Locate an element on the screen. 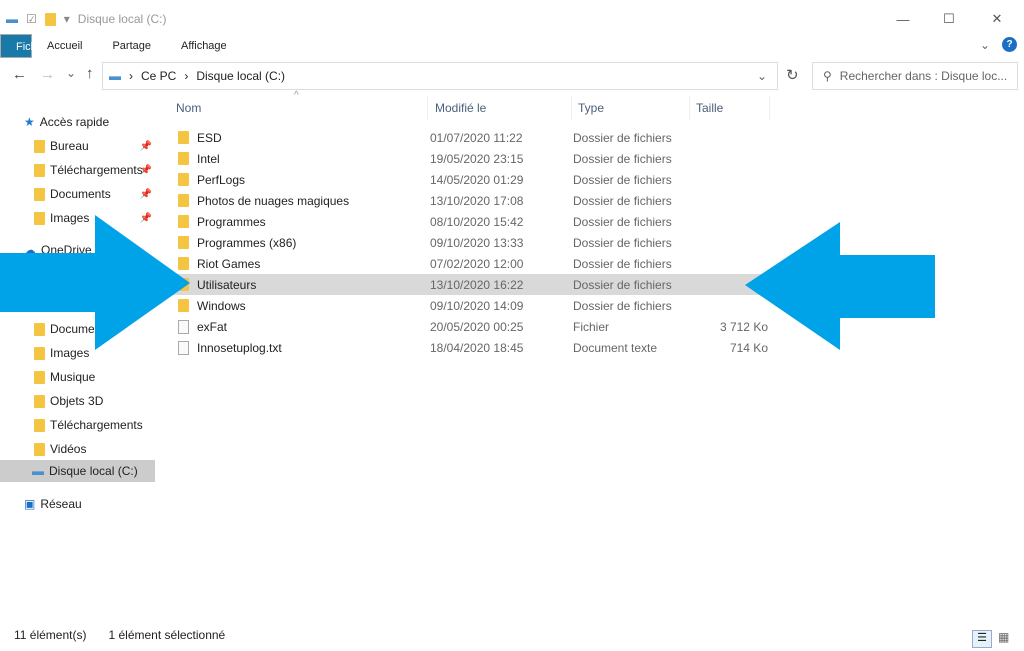 The width and height of the screenshot is (1024, 651). breadcrumb-disque-local: Disque local (C:) is located at coordinates (240, 76).